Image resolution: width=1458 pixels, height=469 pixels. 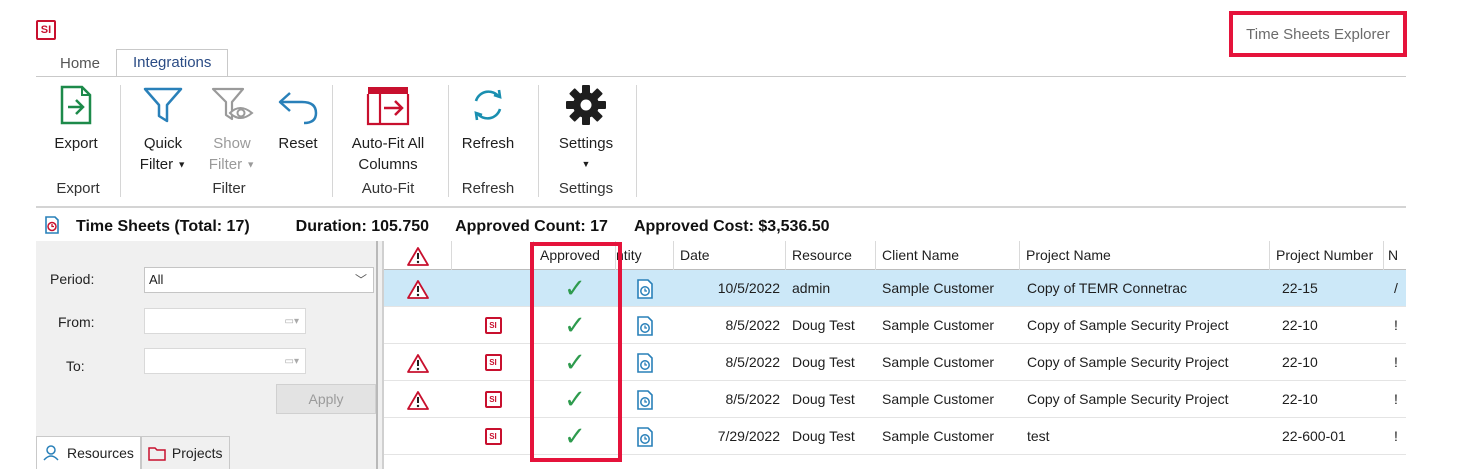 What do you see at coordinates (731, 226) in the screenshot?
I see `summary-approved-cost: Approved Cost: $3,536.50` at bounding box center [731, 226].